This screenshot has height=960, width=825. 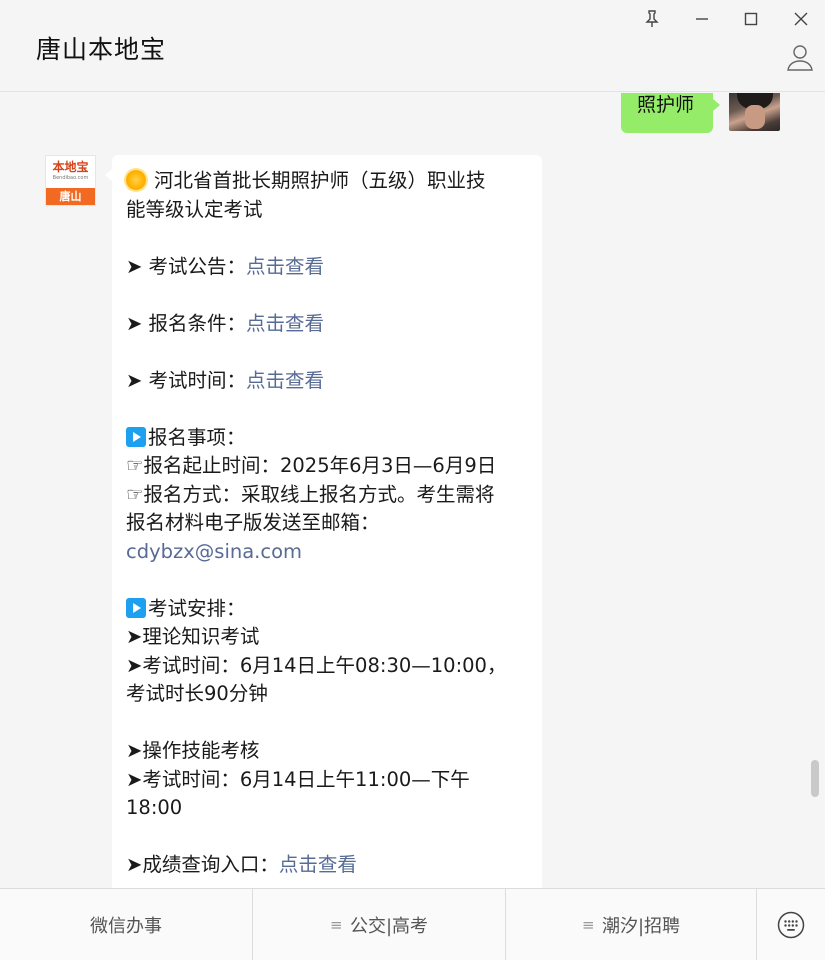 What do you see at coordinates (327, 181) in the screenshot?
I see `message-title: 河北省首批长期照护师（五级）职业技` at bounding box center [327, 181].